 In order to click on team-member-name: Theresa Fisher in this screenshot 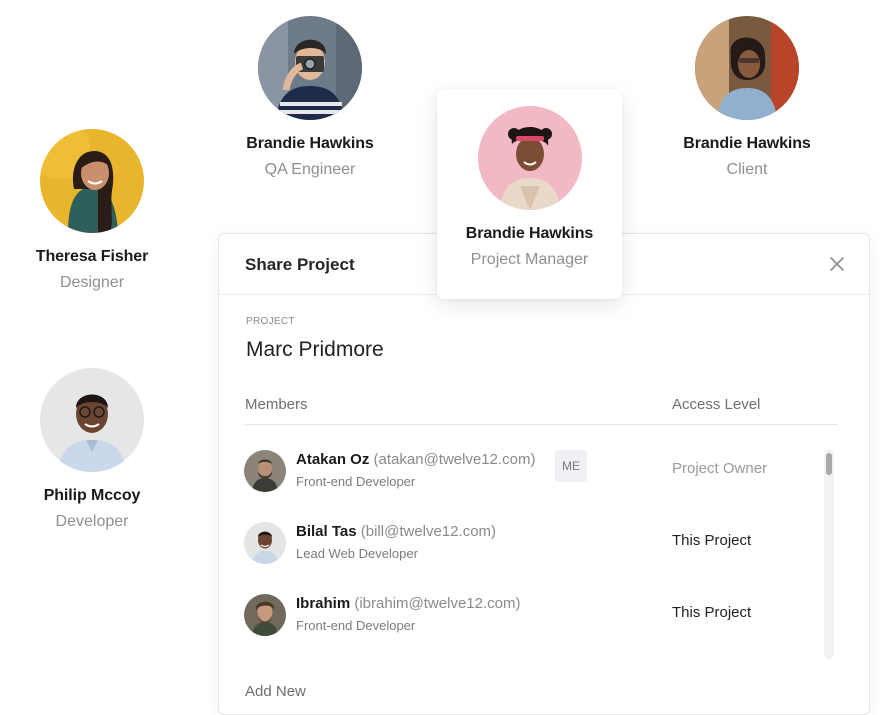, I will do `click(92, 256)`.